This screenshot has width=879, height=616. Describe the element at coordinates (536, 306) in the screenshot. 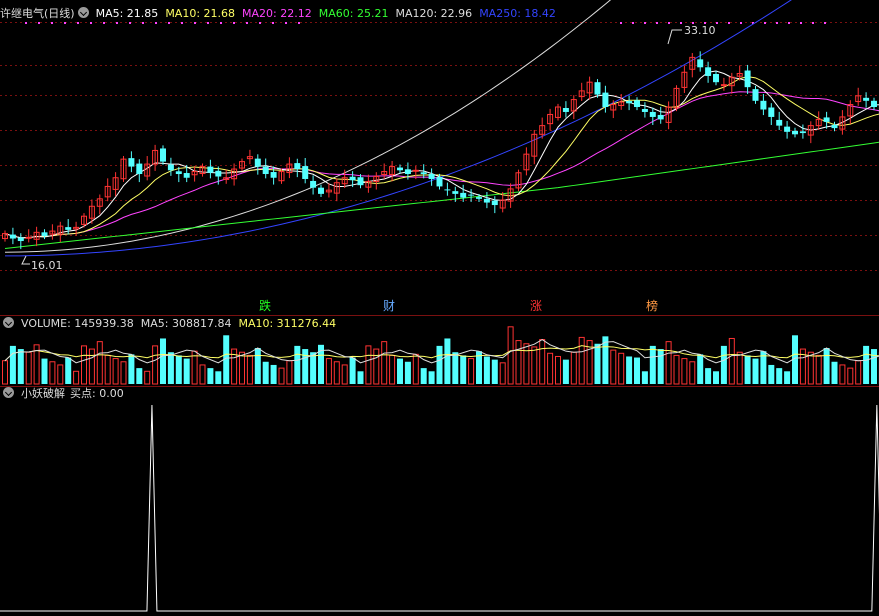

I see `event-tag-rise: 涨` at that location.